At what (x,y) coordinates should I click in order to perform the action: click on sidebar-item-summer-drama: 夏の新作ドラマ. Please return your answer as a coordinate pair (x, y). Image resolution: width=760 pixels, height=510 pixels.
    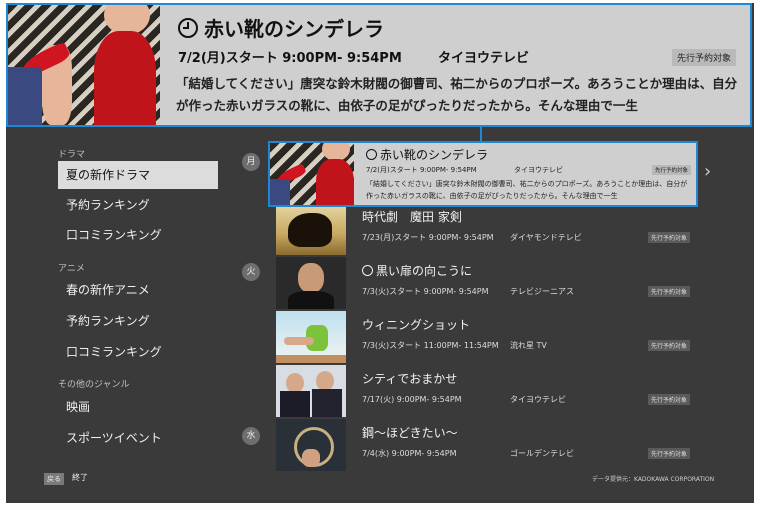
    Looking at the image, I should click on (138, 175).